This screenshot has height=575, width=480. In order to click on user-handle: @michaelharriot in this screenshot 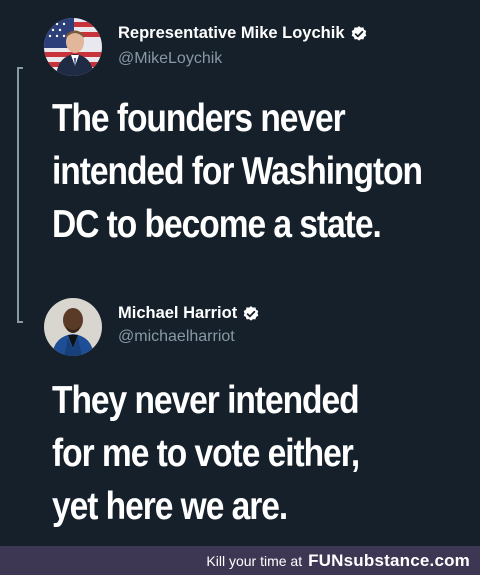, I will do `click(176, 337)`.